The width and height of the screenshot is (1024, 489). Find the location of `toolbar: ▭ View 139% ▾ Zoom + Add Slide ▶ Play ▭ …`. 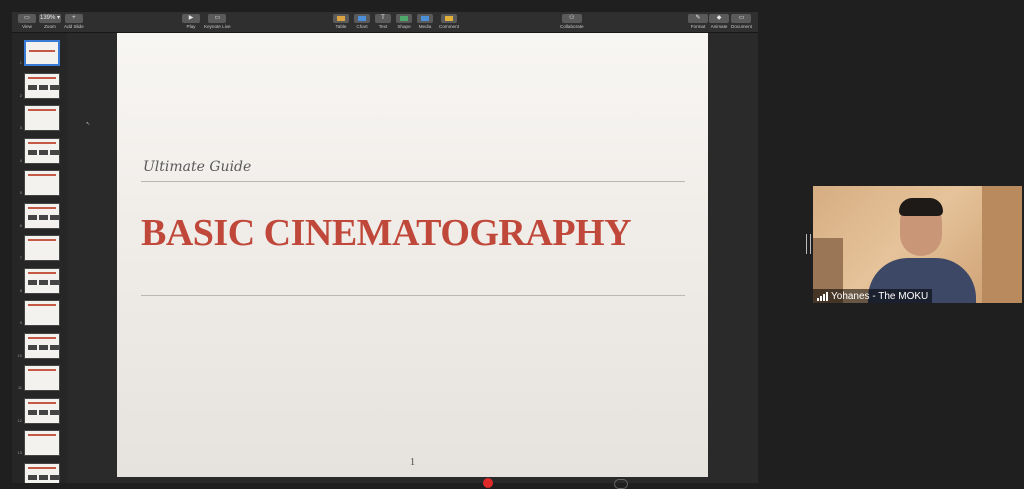

toolbar: ▭ View 139% ▾ Zoom + Add Slide ▶ Play ▭ … is located at coordinates (385, 22).